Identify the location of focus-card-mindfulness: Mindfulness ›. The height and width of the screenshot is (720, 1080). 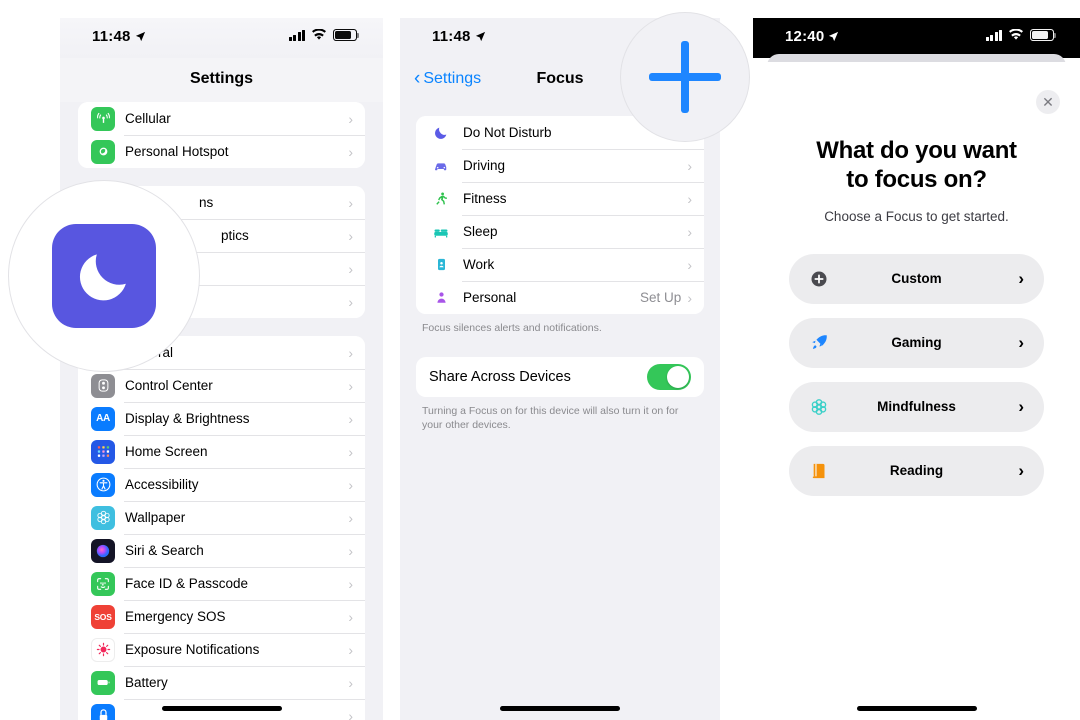
(916, 406).